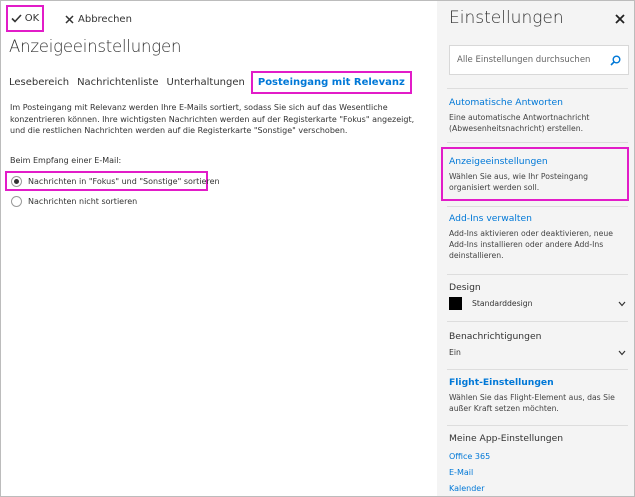 The width and height of the screenshot is (635, 497). What do you see at coordinates (331, 82) in the screenshot?
I see `tab-focused-inbox: Posteingang mit Relevanz` at bounding box center [331, 82].